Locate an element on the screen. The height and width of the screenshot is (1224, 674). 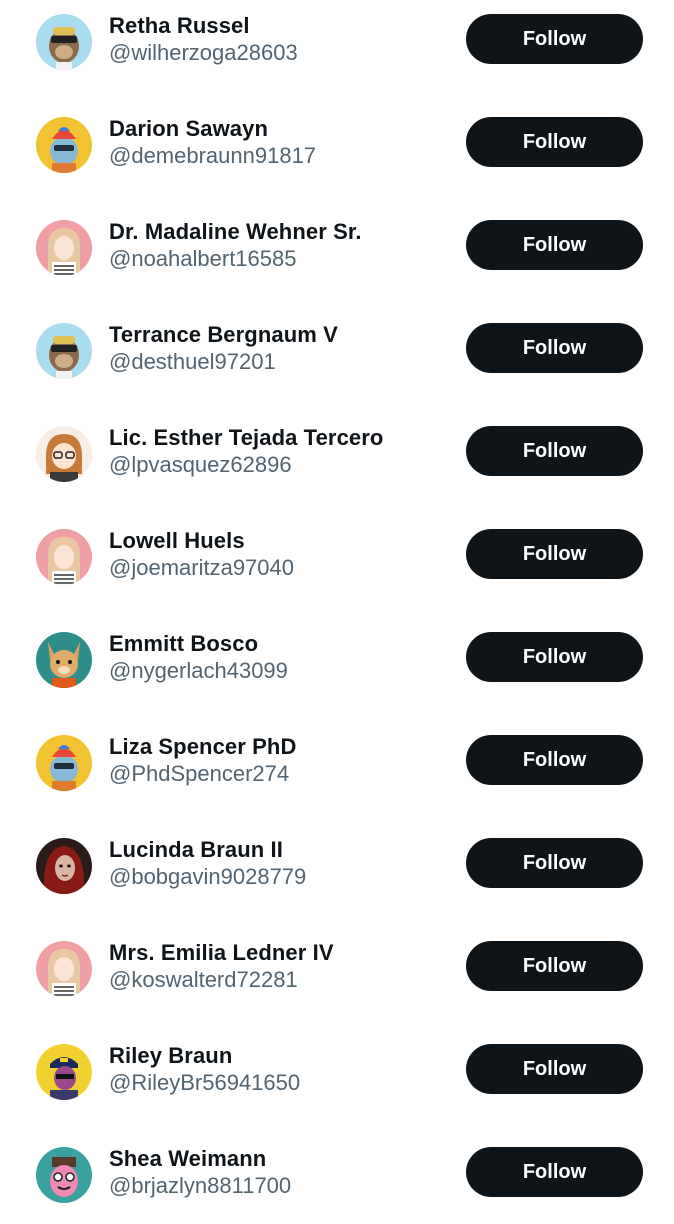
user-handle: @brjazlyn8811700 is located at coordinates (200, 1186).